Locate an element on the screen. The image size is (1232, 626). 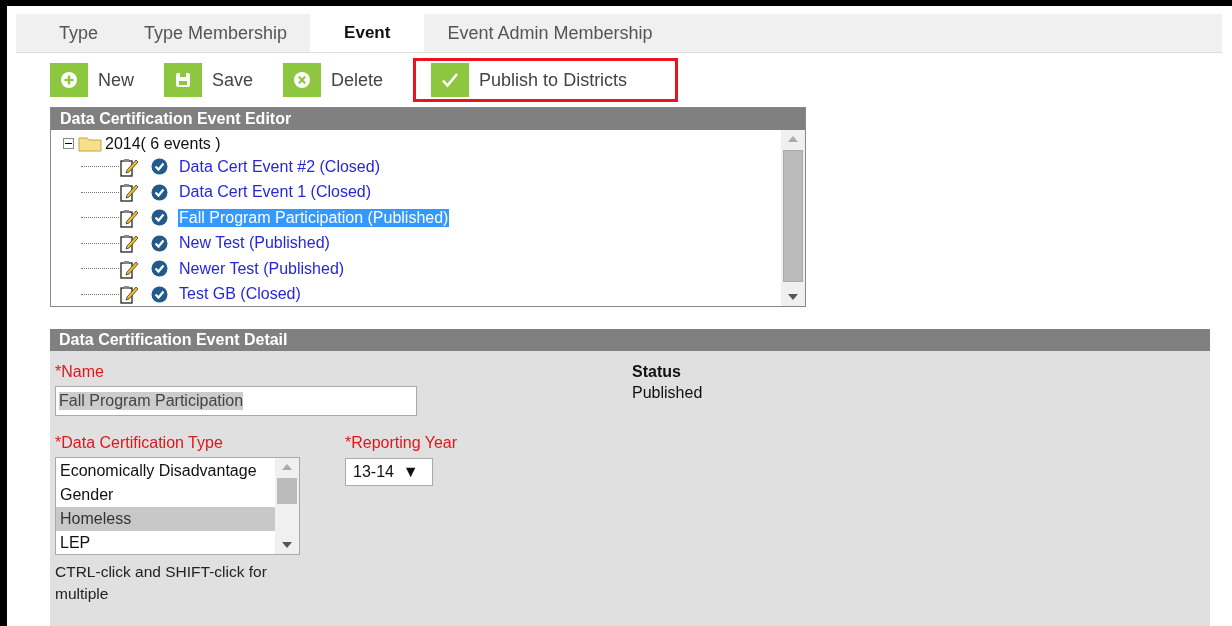
status-value: Published is located at coordinates (667, 393).